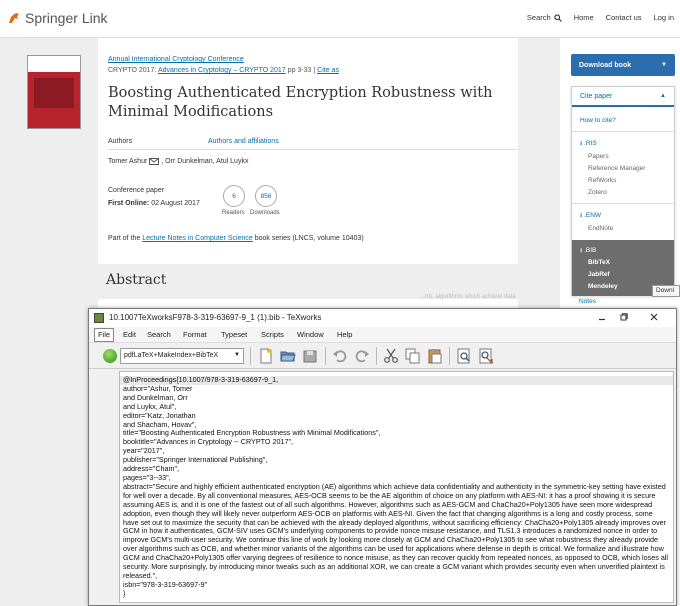 The width and height of the screenshot is (680, 606). I want to click on chevron-down-icon: ▼, so click(664, 65).